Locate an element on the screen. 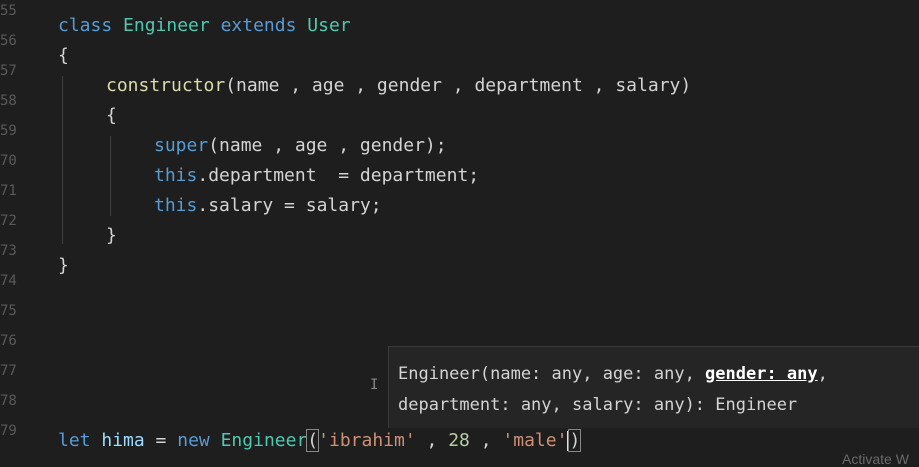  matched-bracket: ) is located at coordinates (575, 440).